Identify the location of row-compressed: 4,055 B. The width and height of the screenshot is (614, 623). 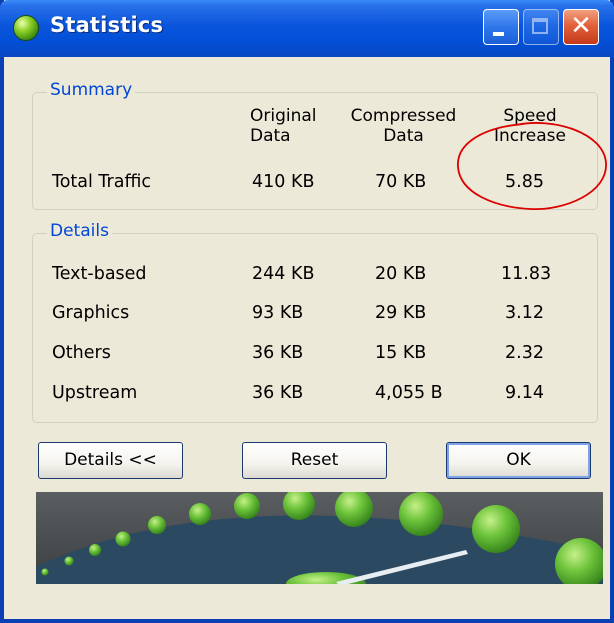
(409, 393).